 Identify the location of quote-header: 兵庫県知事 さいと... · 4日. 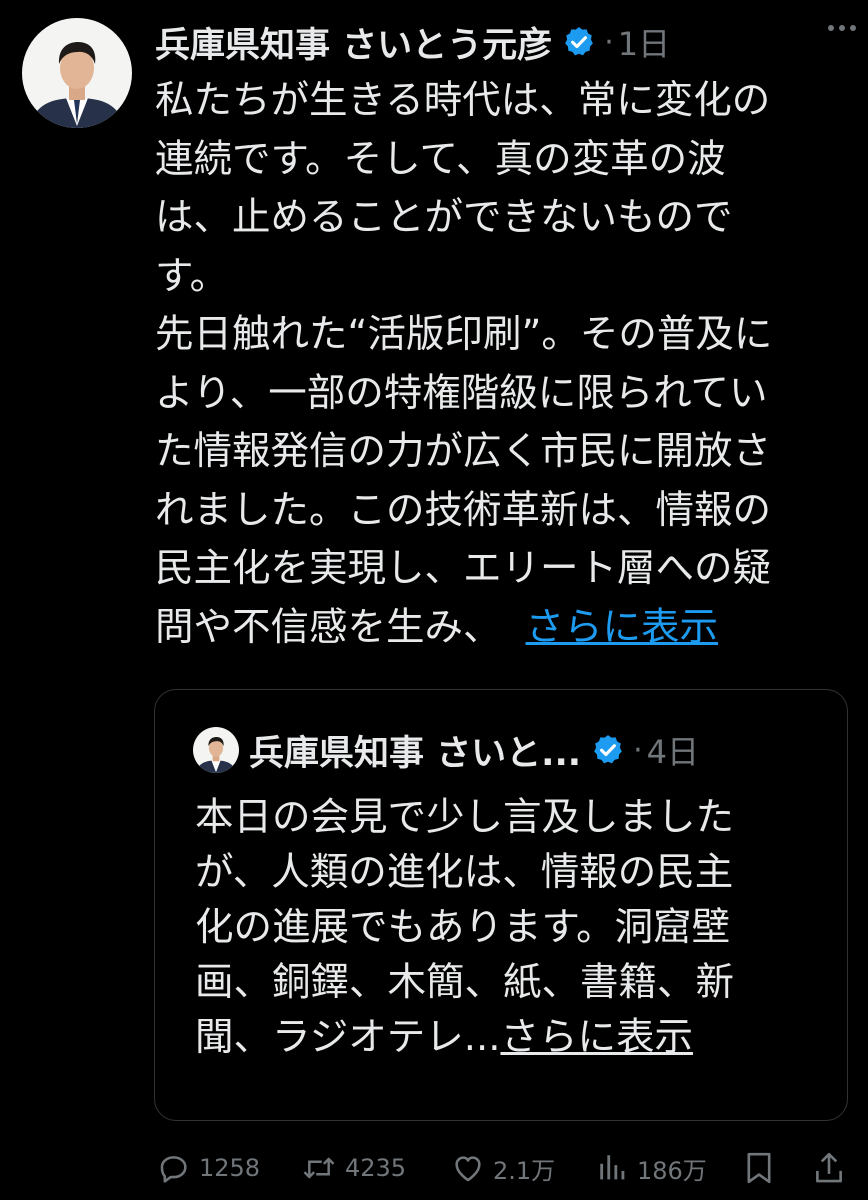
(510, 750).